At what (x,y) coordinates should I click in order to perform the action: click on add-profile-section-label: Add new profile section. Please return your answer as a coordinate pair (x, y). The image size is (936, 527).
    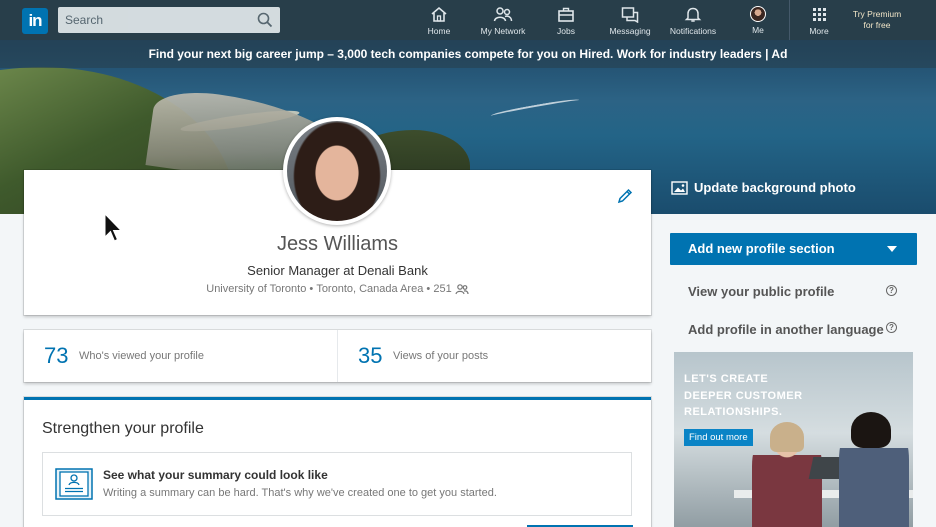
    Looking at the image, I should click on (761, 248).